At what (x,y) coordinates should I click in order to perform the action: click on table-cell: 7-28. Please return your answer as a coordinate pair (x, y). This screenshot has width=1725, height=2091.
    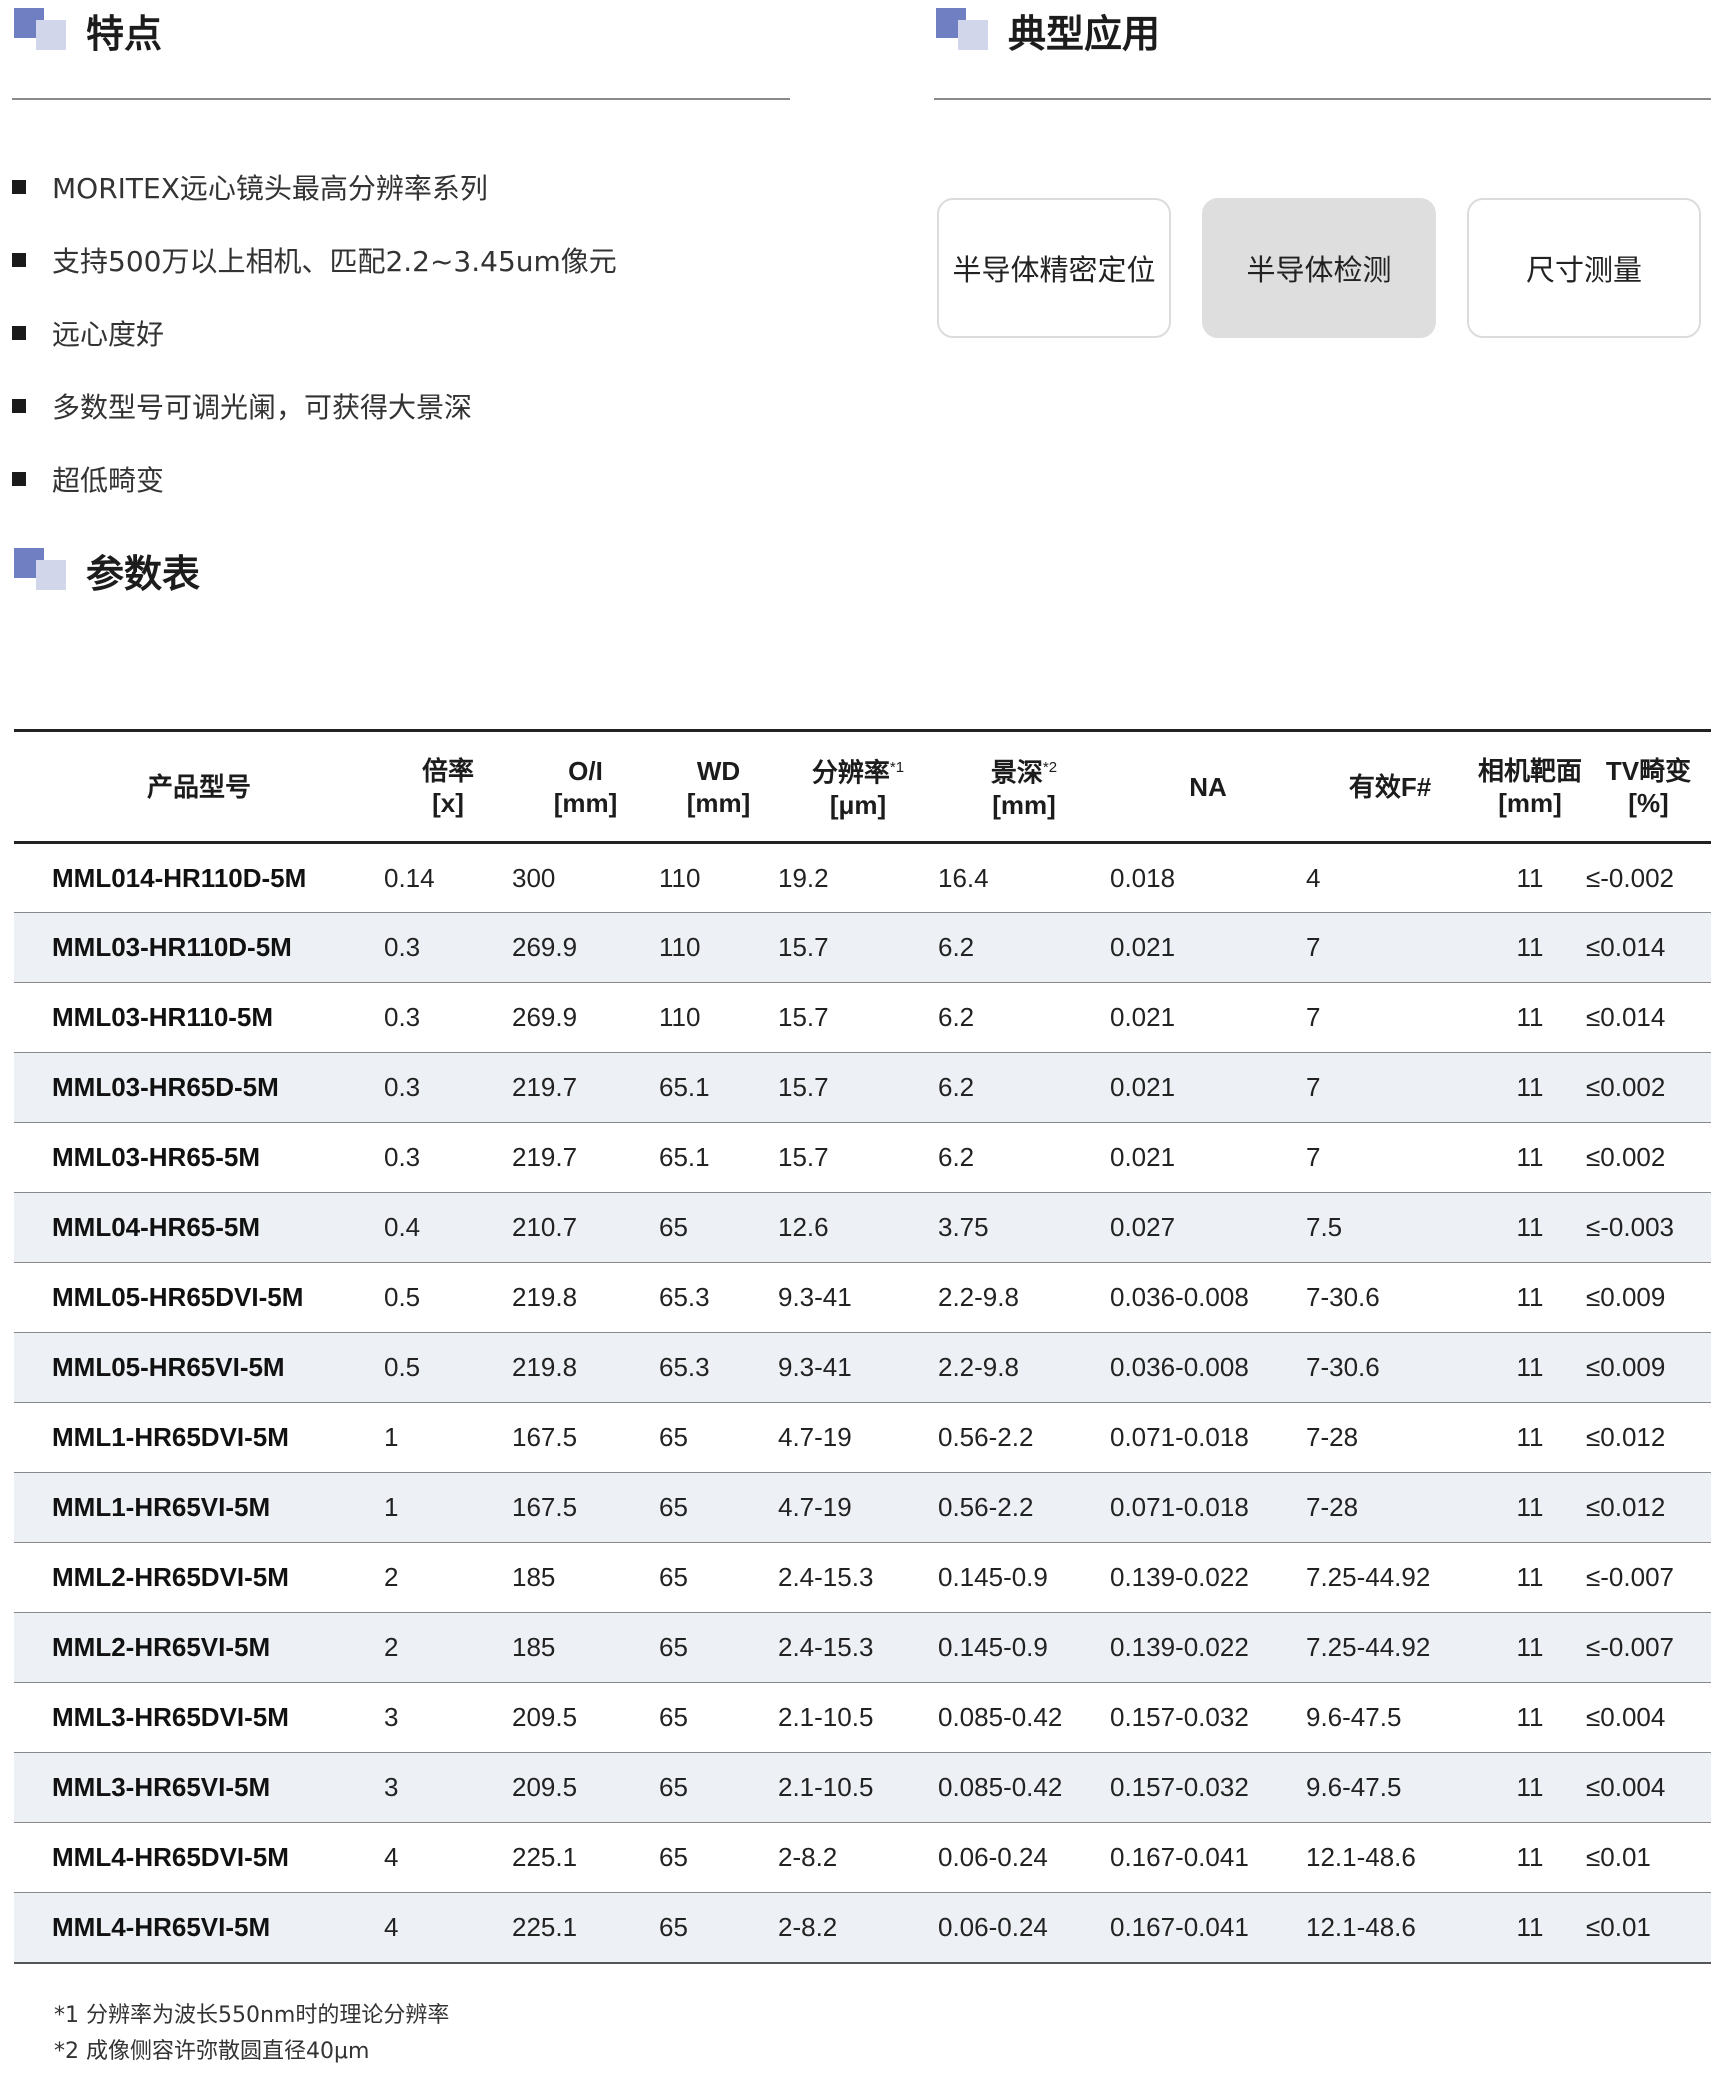
    Looking at the image, I should click on (1390, 1507).